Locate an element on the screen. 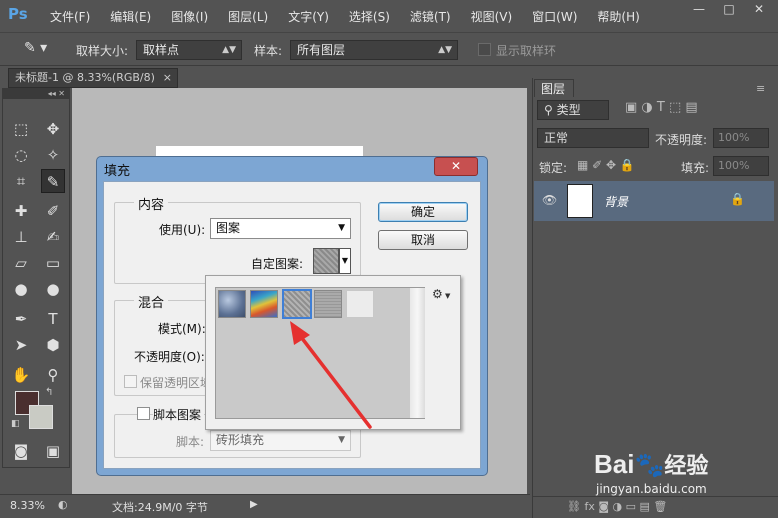 The image size is (778, 518). pattern-picker-gear-icon: ⚙ is located at coordinates (437, 294).